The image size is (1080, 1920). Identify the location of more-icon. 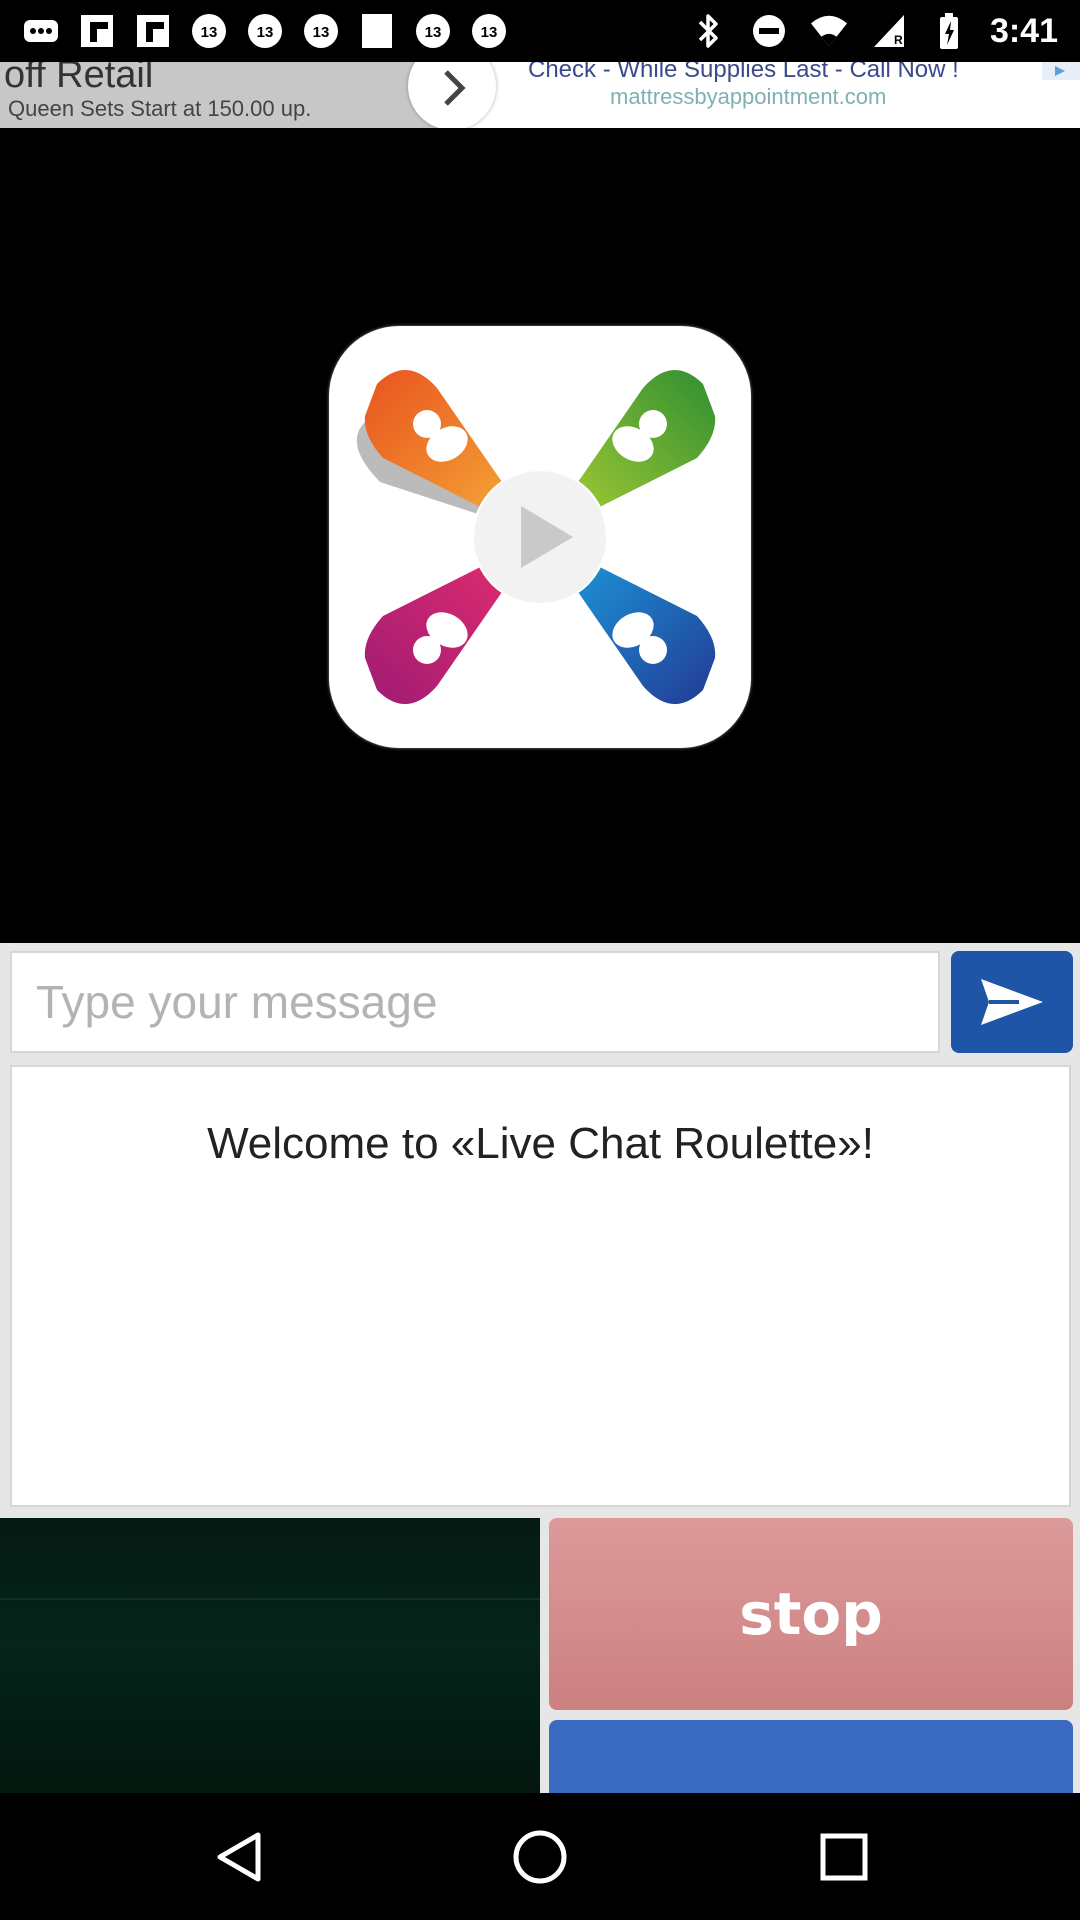
(41, 31).